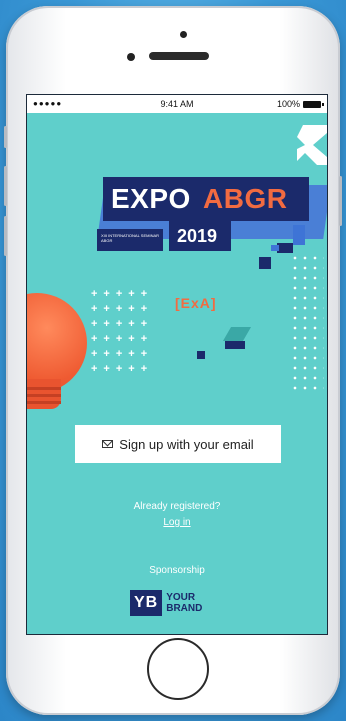  What do you see at coordinates (288, 104) in the screenshot?
I see `battery-percent: 100%` at bounding box center [288, 104].